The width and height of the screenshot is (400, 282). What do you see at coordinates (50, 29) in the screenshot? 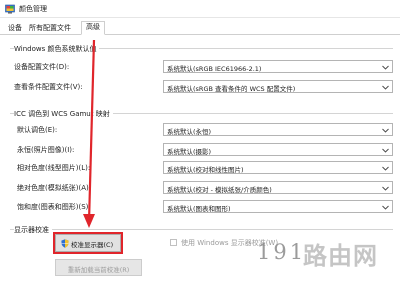
I see `tab-all-profiles: 所有配置文件` at bounding box center [50, 29].